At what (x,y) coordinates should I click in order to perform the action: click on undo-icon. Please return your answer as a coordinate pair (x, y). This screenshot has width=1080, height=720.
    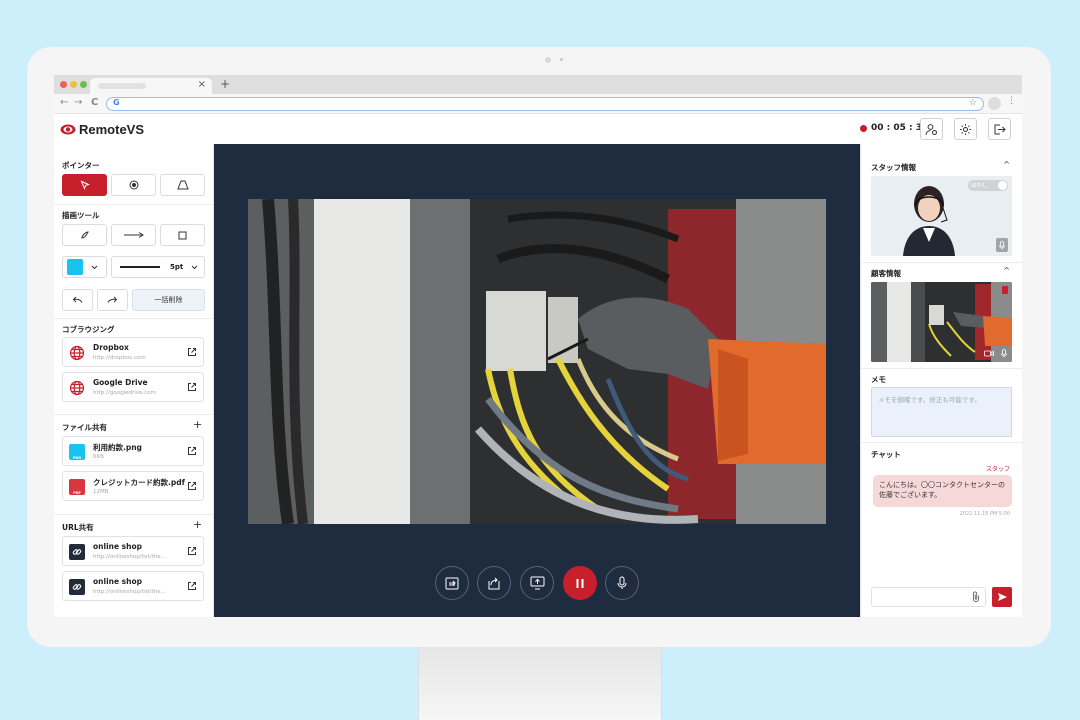
    Looking at the image, I should click on (77, 299).